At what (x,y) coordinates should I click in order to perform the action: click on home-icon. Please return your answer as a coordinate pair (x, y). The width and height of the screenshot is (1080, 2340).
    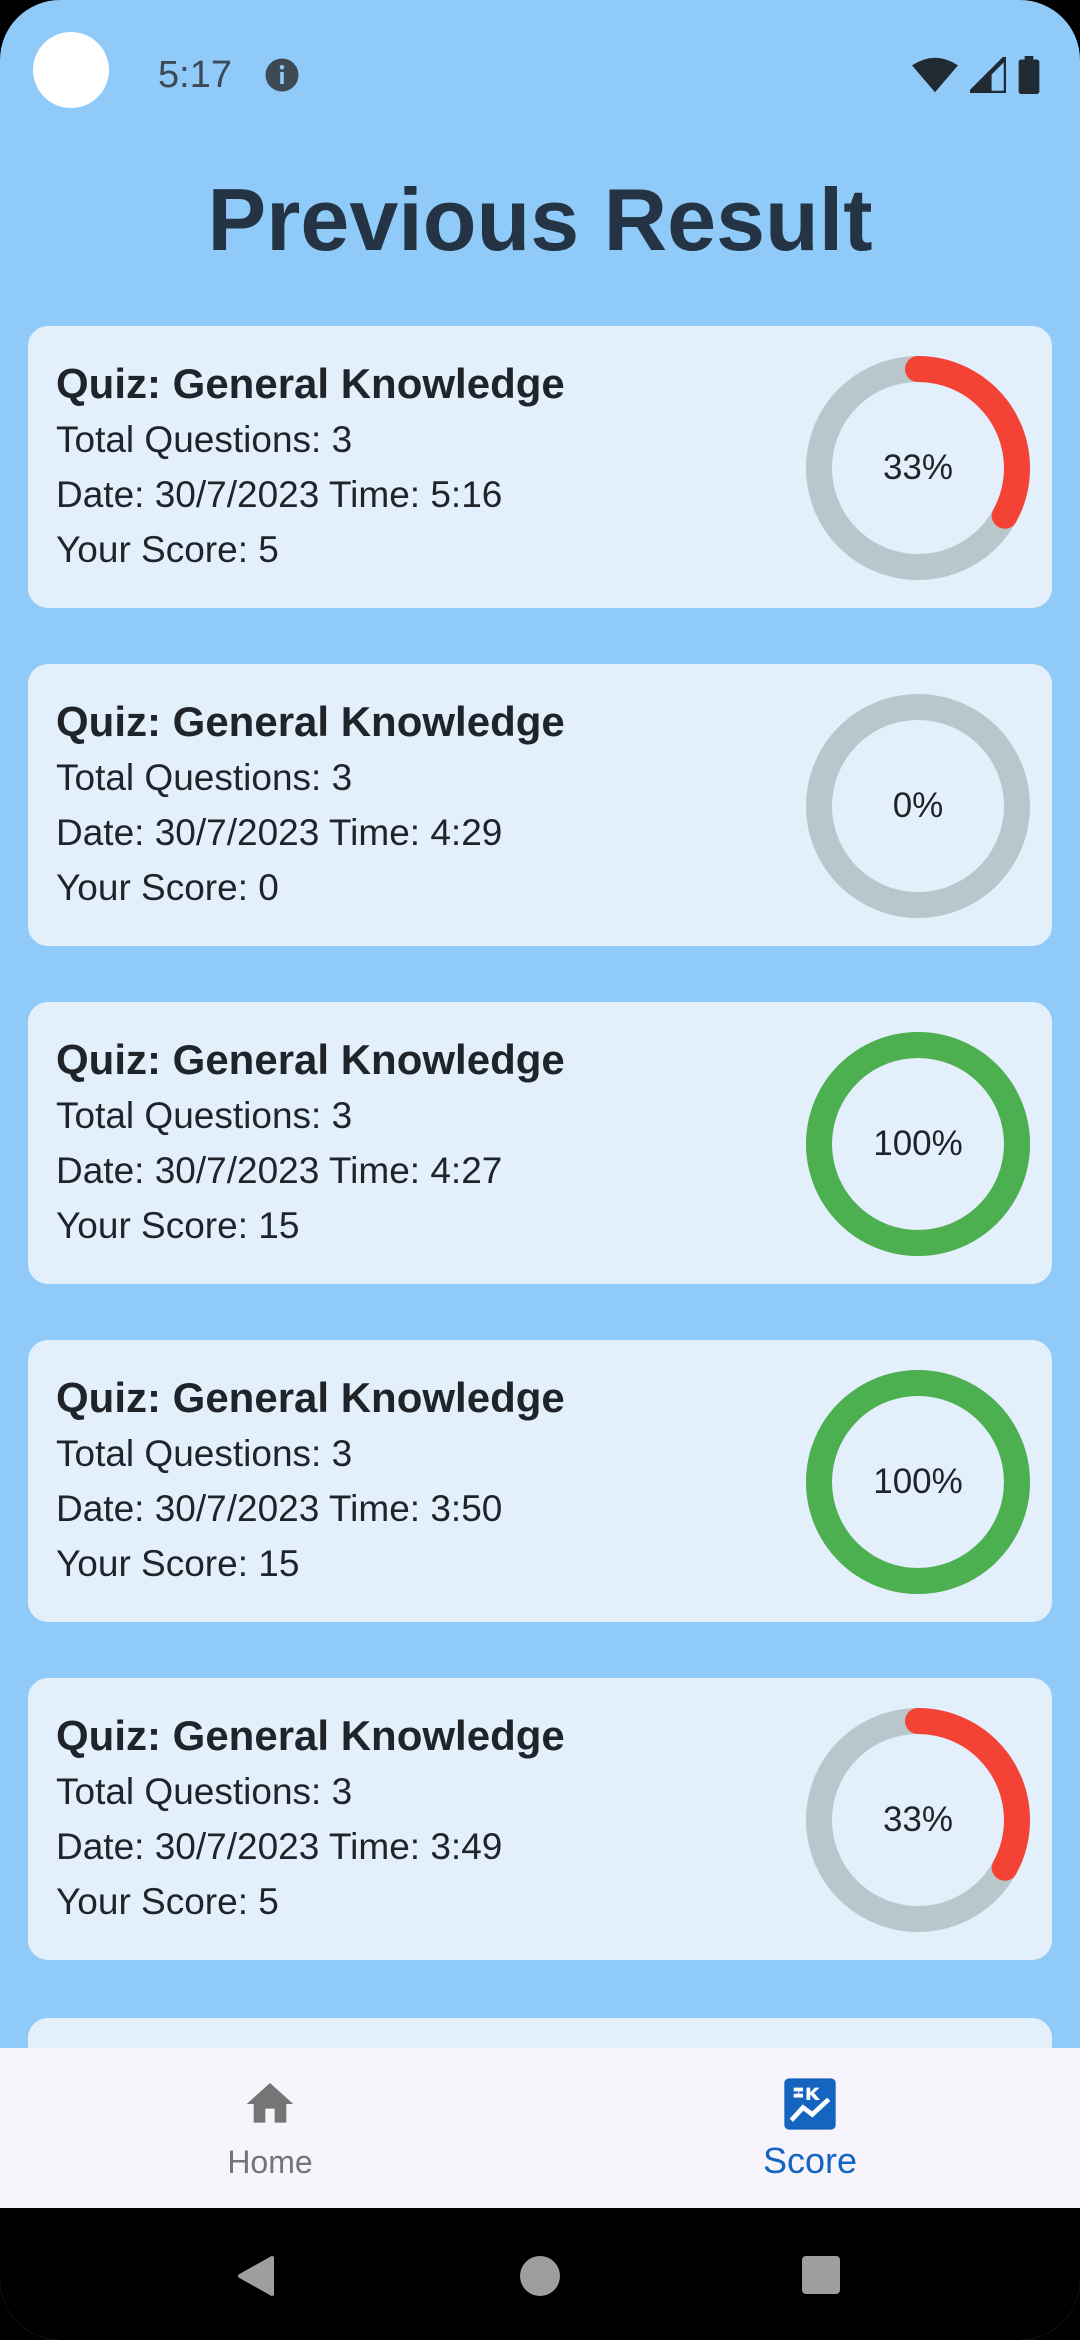
    Looking at the image, I should click on (270, 2103).